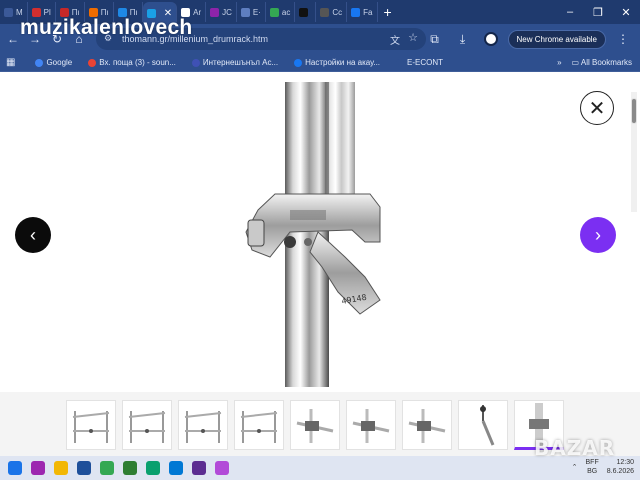  I want to click on chevron-right-icon: ›, so click(598, 234).